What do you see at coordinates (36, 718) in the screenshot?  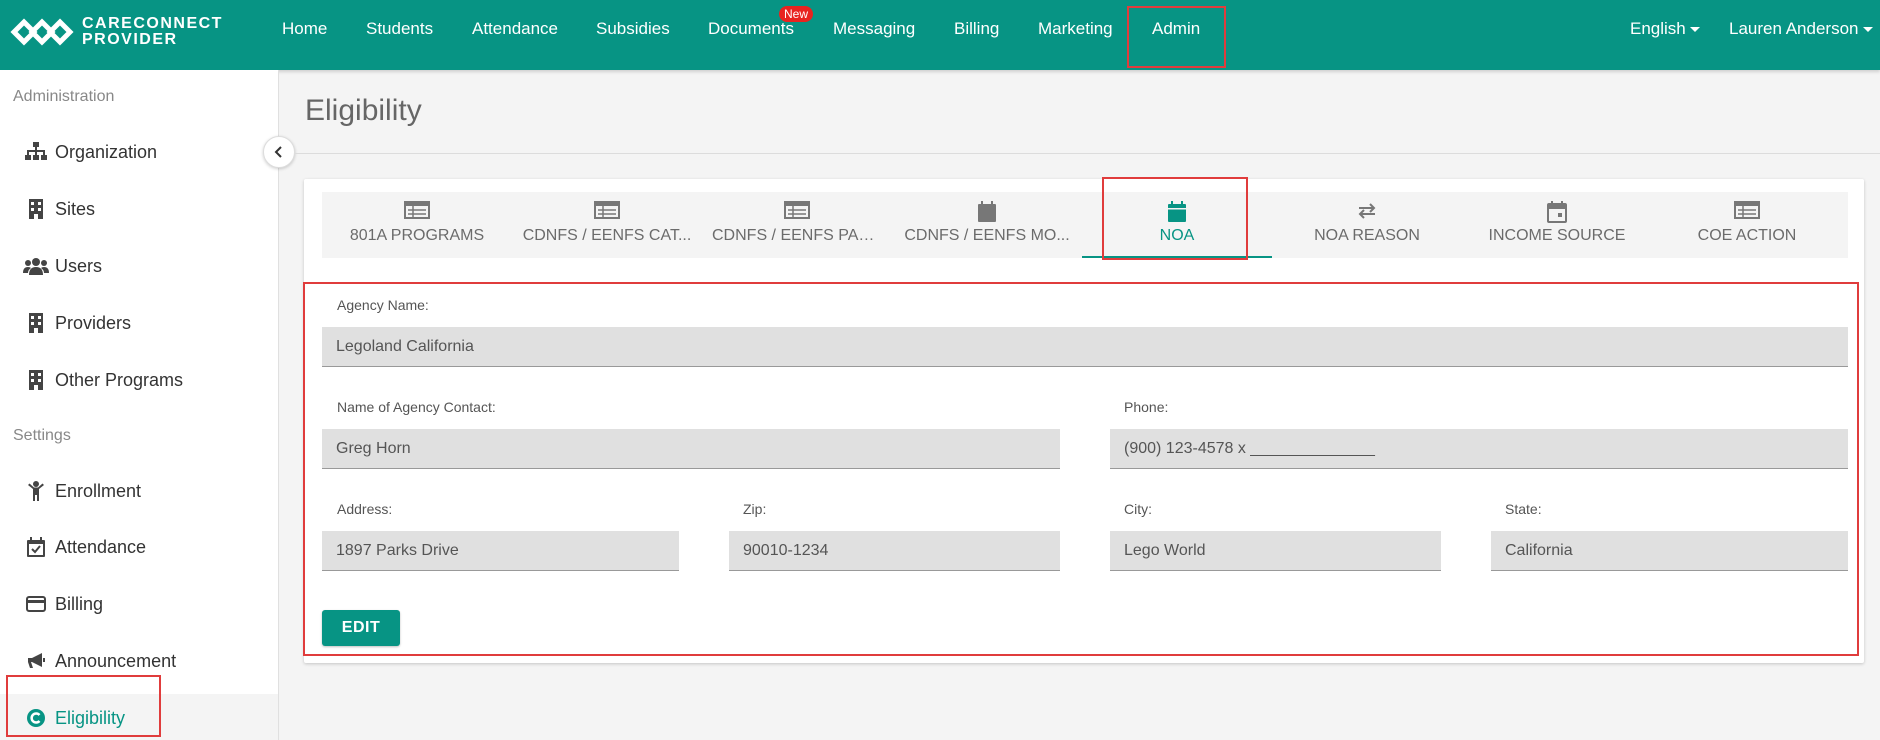 I see `eligibility-c-icon` at bounding box center [36, 718].